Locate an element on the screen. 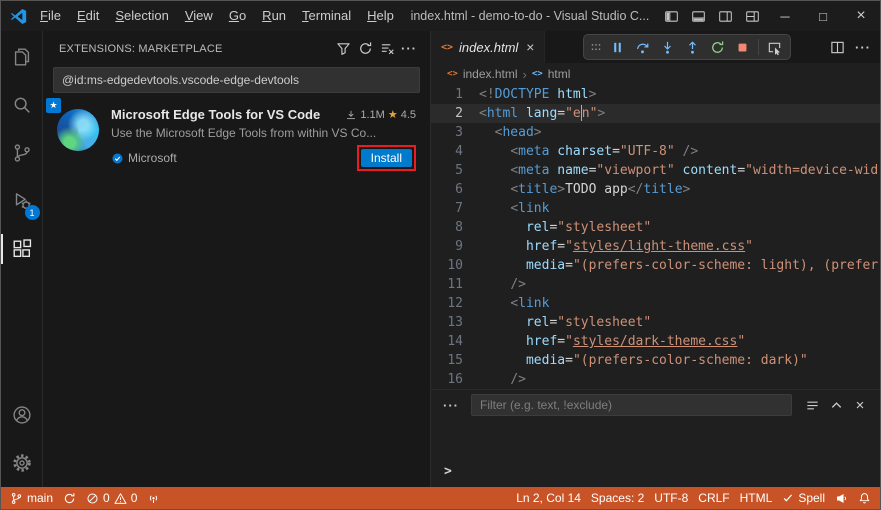 The height and width of the screenshot is (510, 881). sidebar-item-source-control is located at coordinates (22, 153).